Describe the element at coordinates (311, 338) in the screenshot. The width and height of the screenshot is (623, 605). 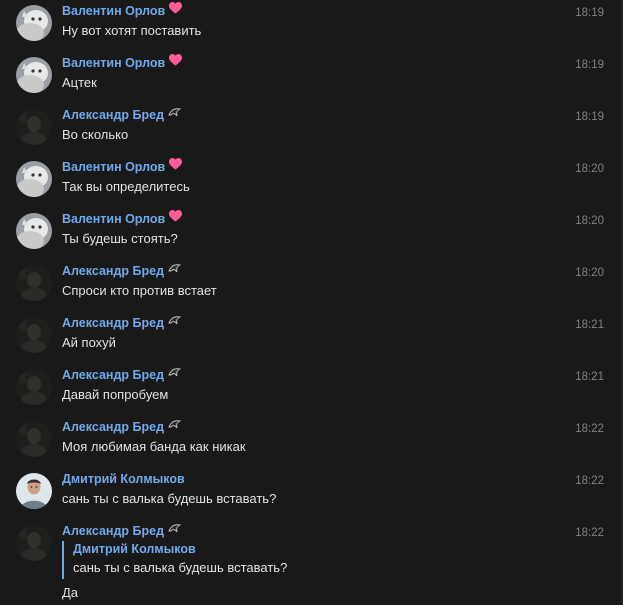
I see `message: Александр Бред 18:21 Ай похуй` at that location.